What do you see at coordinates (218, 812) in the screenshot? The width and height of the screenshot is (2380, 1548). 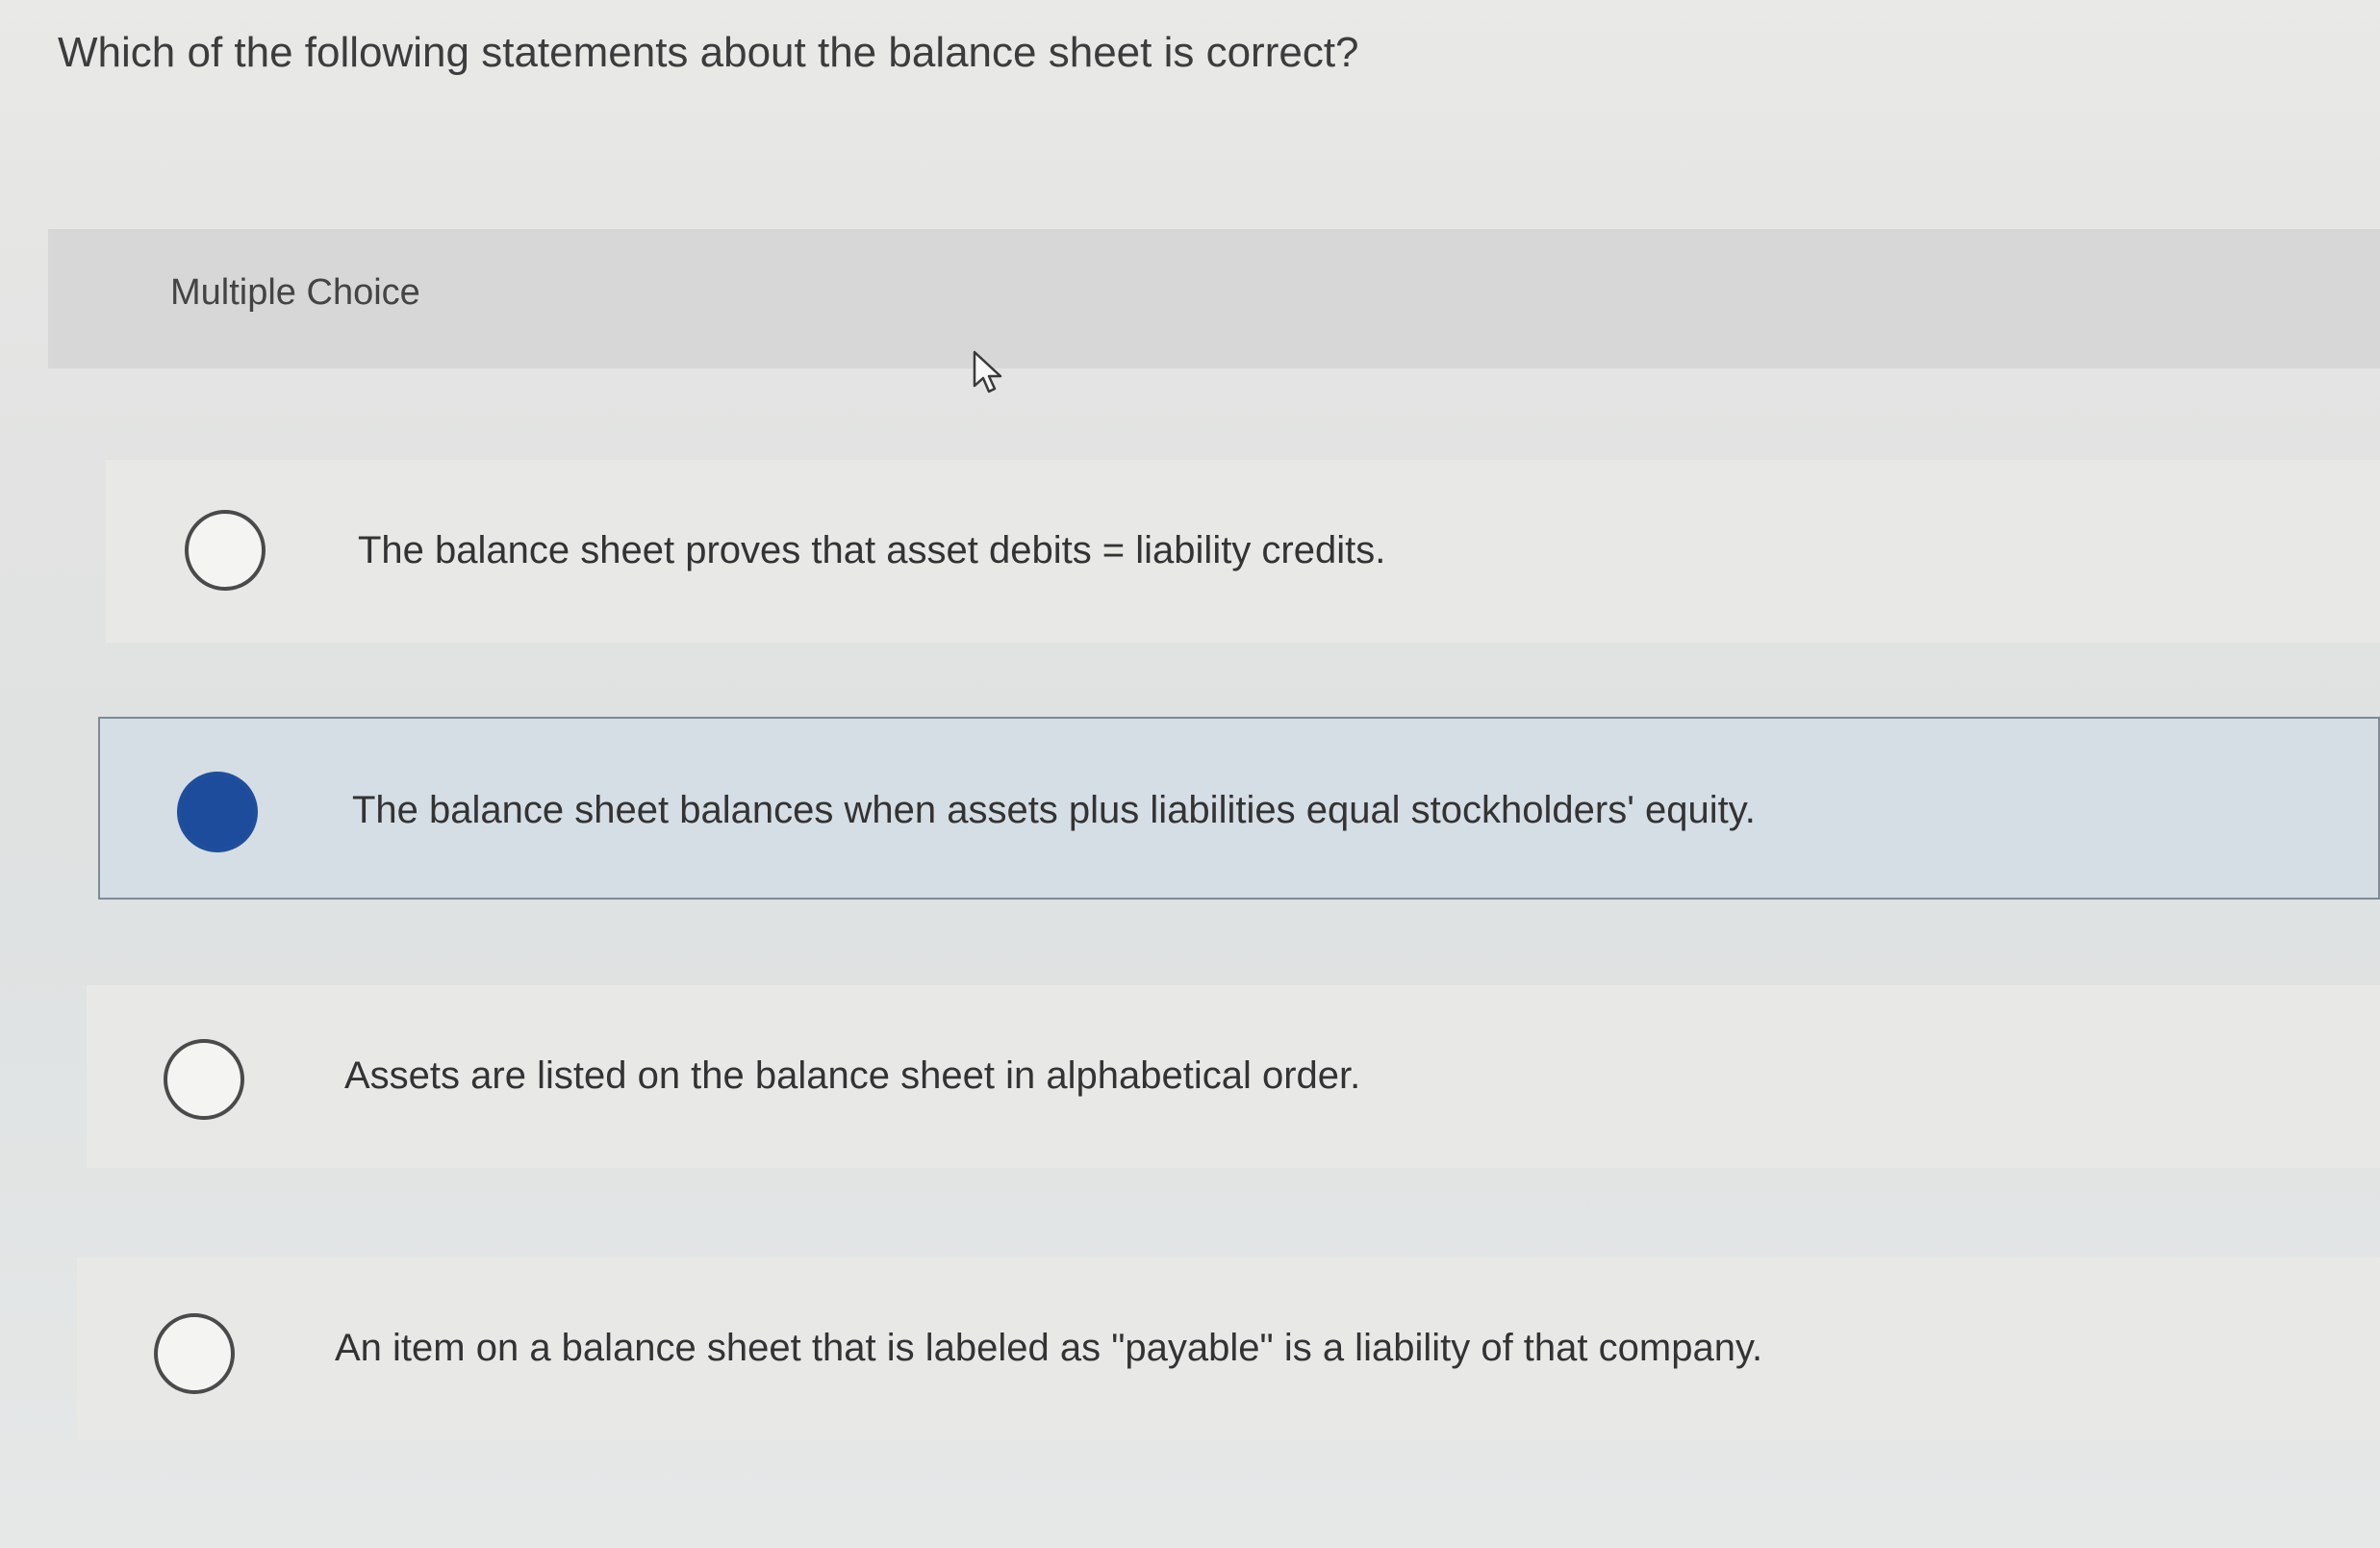 I see `radio-button-selected` at bounding box center [218, 812].